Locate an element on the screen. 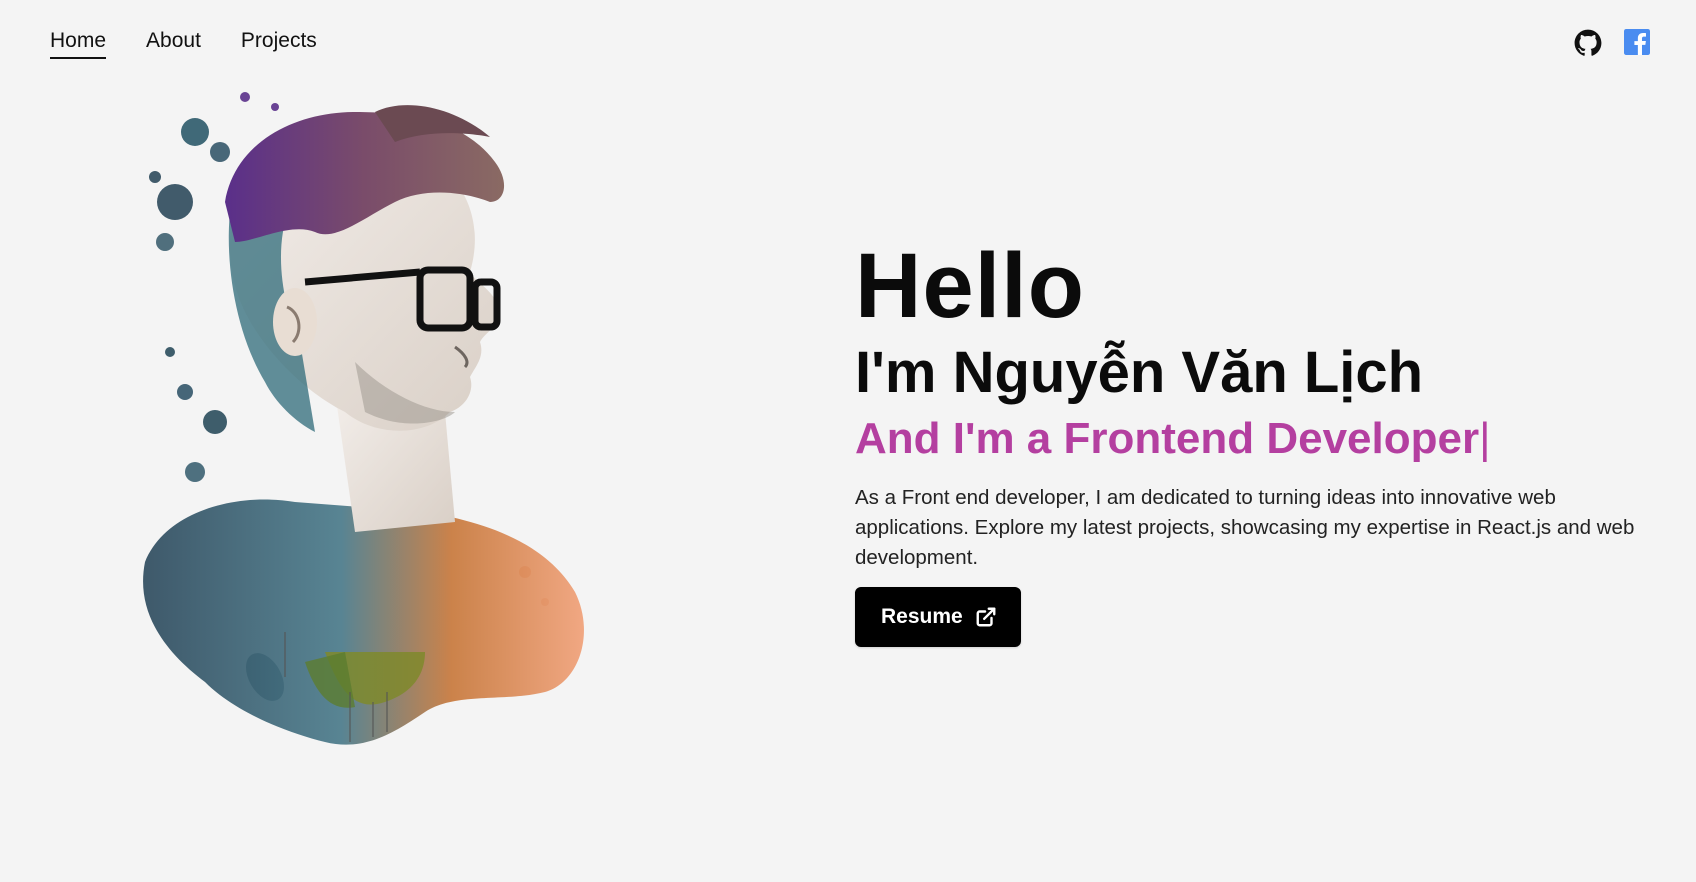 The image size is (1696, 882). nav-projects: Projects is located at coordinates (279, 43).